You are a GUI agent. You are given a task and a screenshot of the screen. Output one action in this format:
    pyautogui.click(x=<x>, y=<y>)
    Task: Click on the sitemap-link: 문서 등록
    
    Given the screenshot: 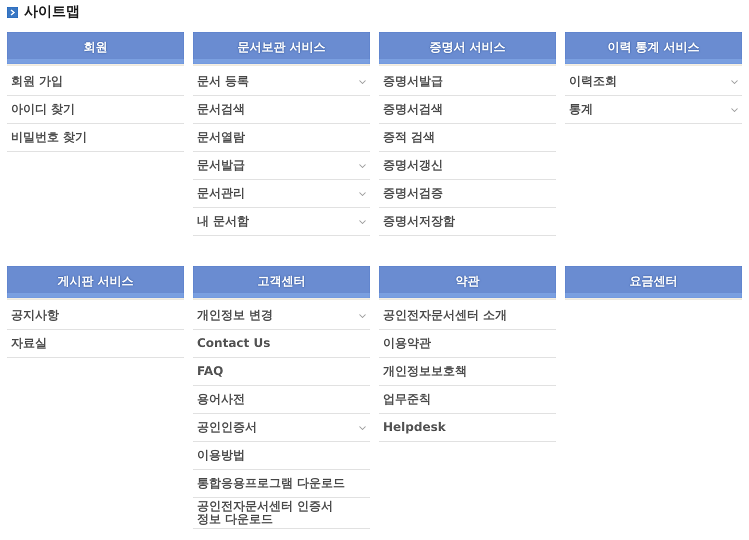 What is the action you would take?
    pyautogui.click(x=281, y=82)
    